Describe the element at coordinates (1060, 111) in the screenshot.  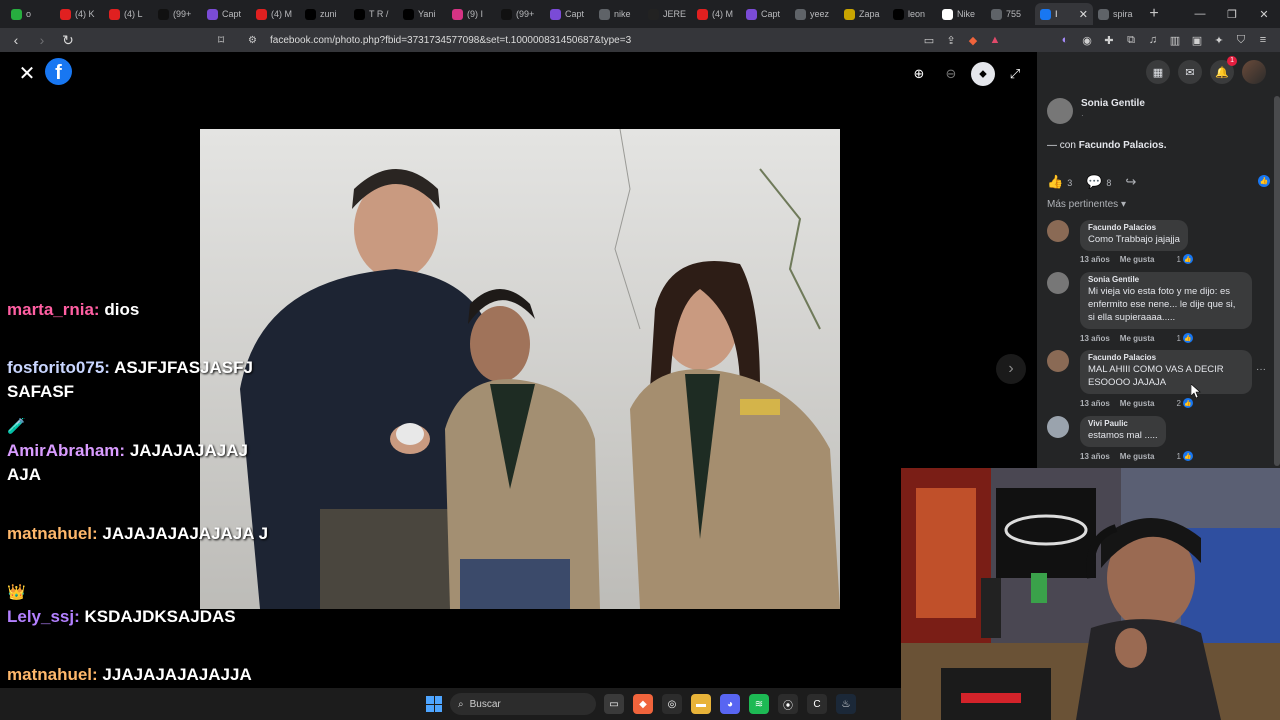
I see `author-avatar` at that location.